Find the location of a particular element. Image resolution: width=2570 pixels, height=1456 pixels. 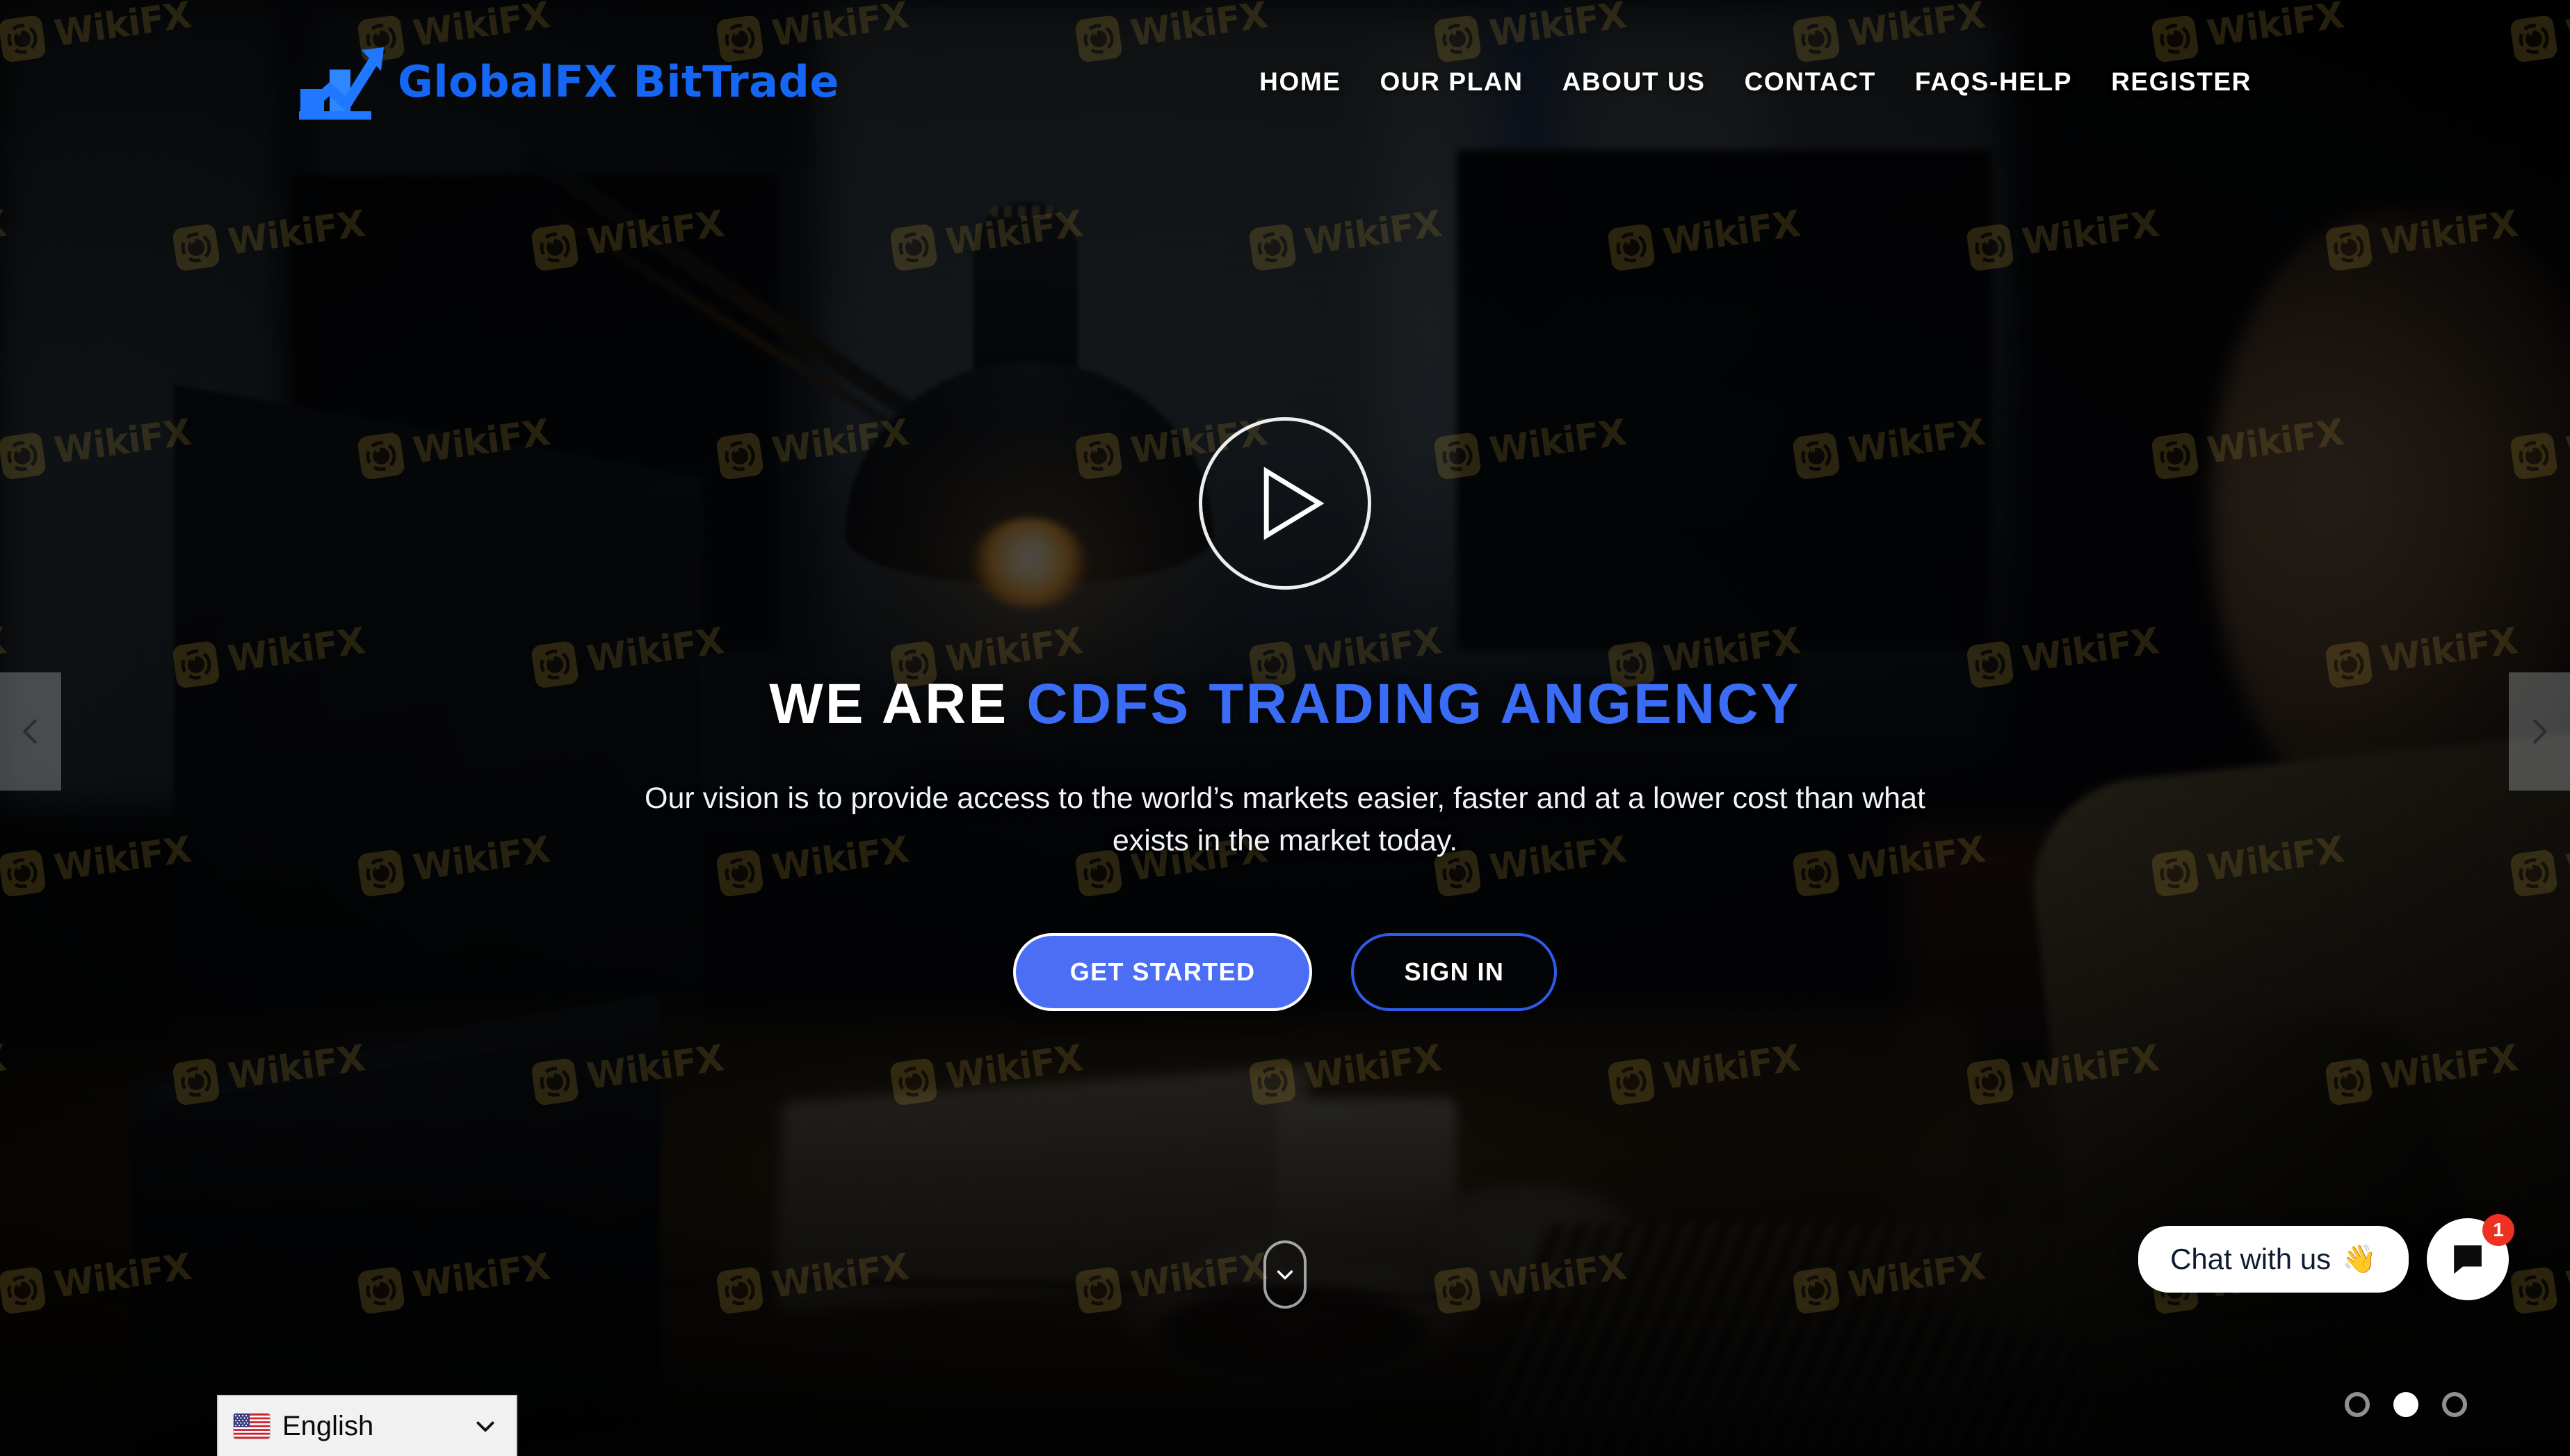

language-selector: English is located at coordinates (367, 1425).